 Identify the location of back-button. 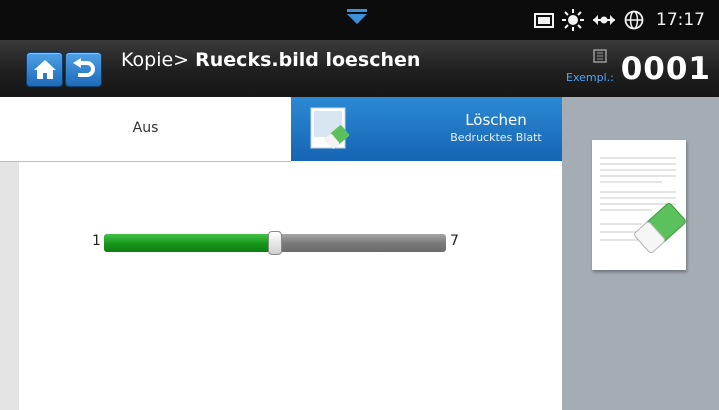
(83, 69).